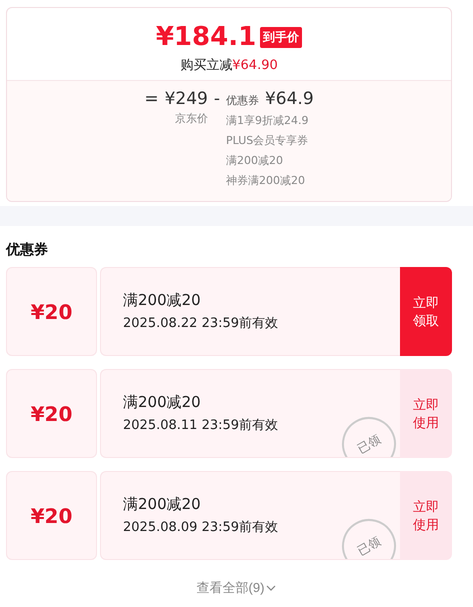  I want to click on coupon-validity: 2025.08.11 23:59前有效, so click(201, 425).